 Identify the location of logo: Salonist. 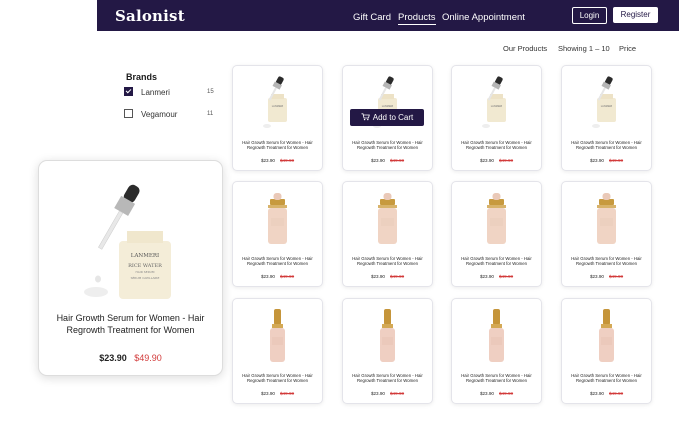
(150, 16).